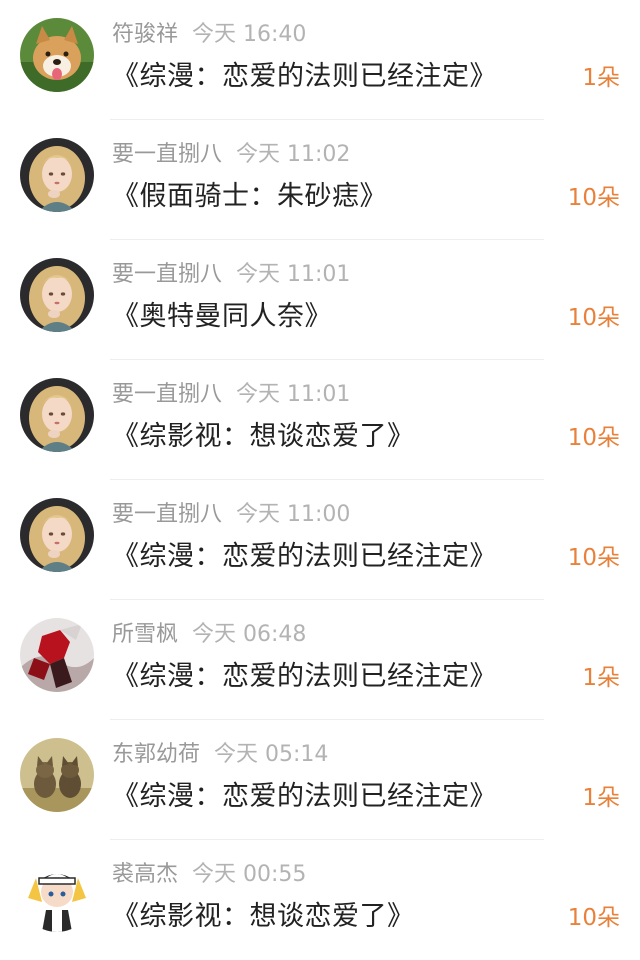  I want to click on username: 所雪枫, so click(145, 634).